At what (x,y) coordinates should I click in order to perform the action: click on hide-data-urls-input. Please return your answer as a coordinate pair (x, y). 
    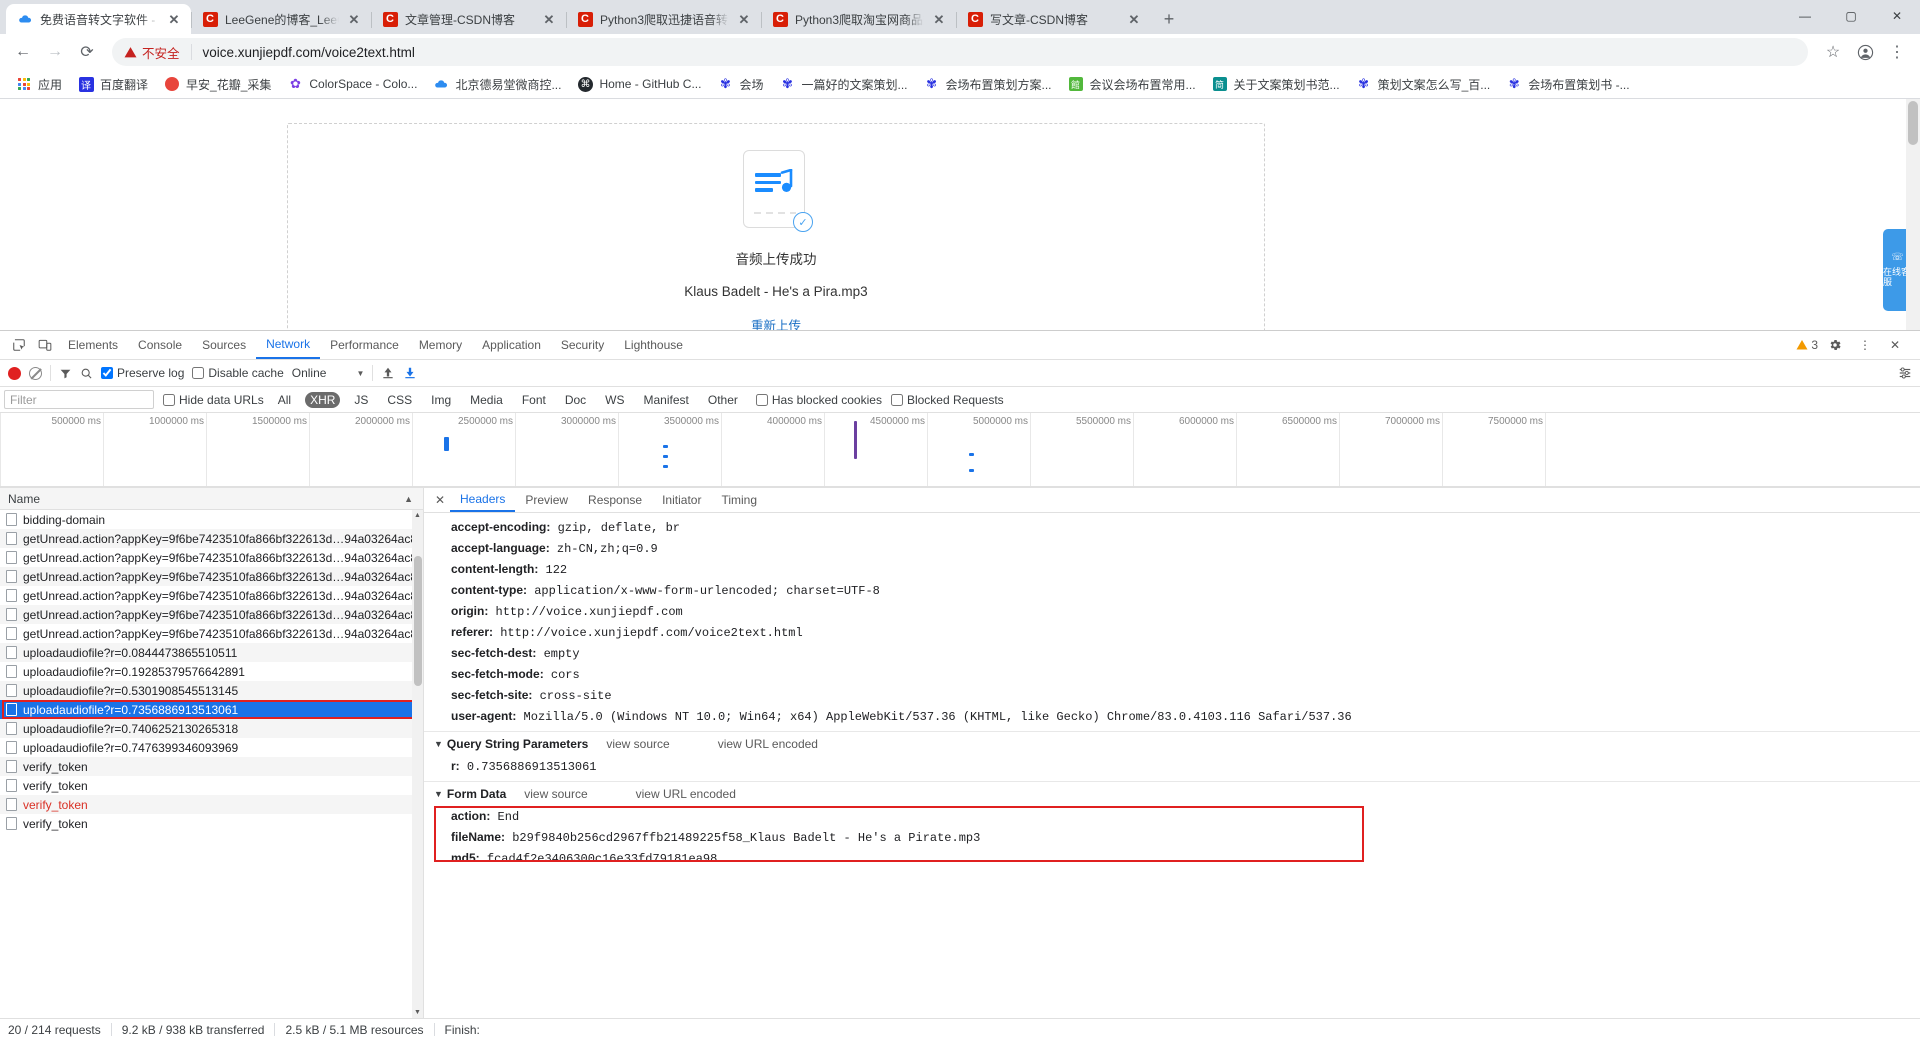
    Looking at the image, I should click on (169, 399).